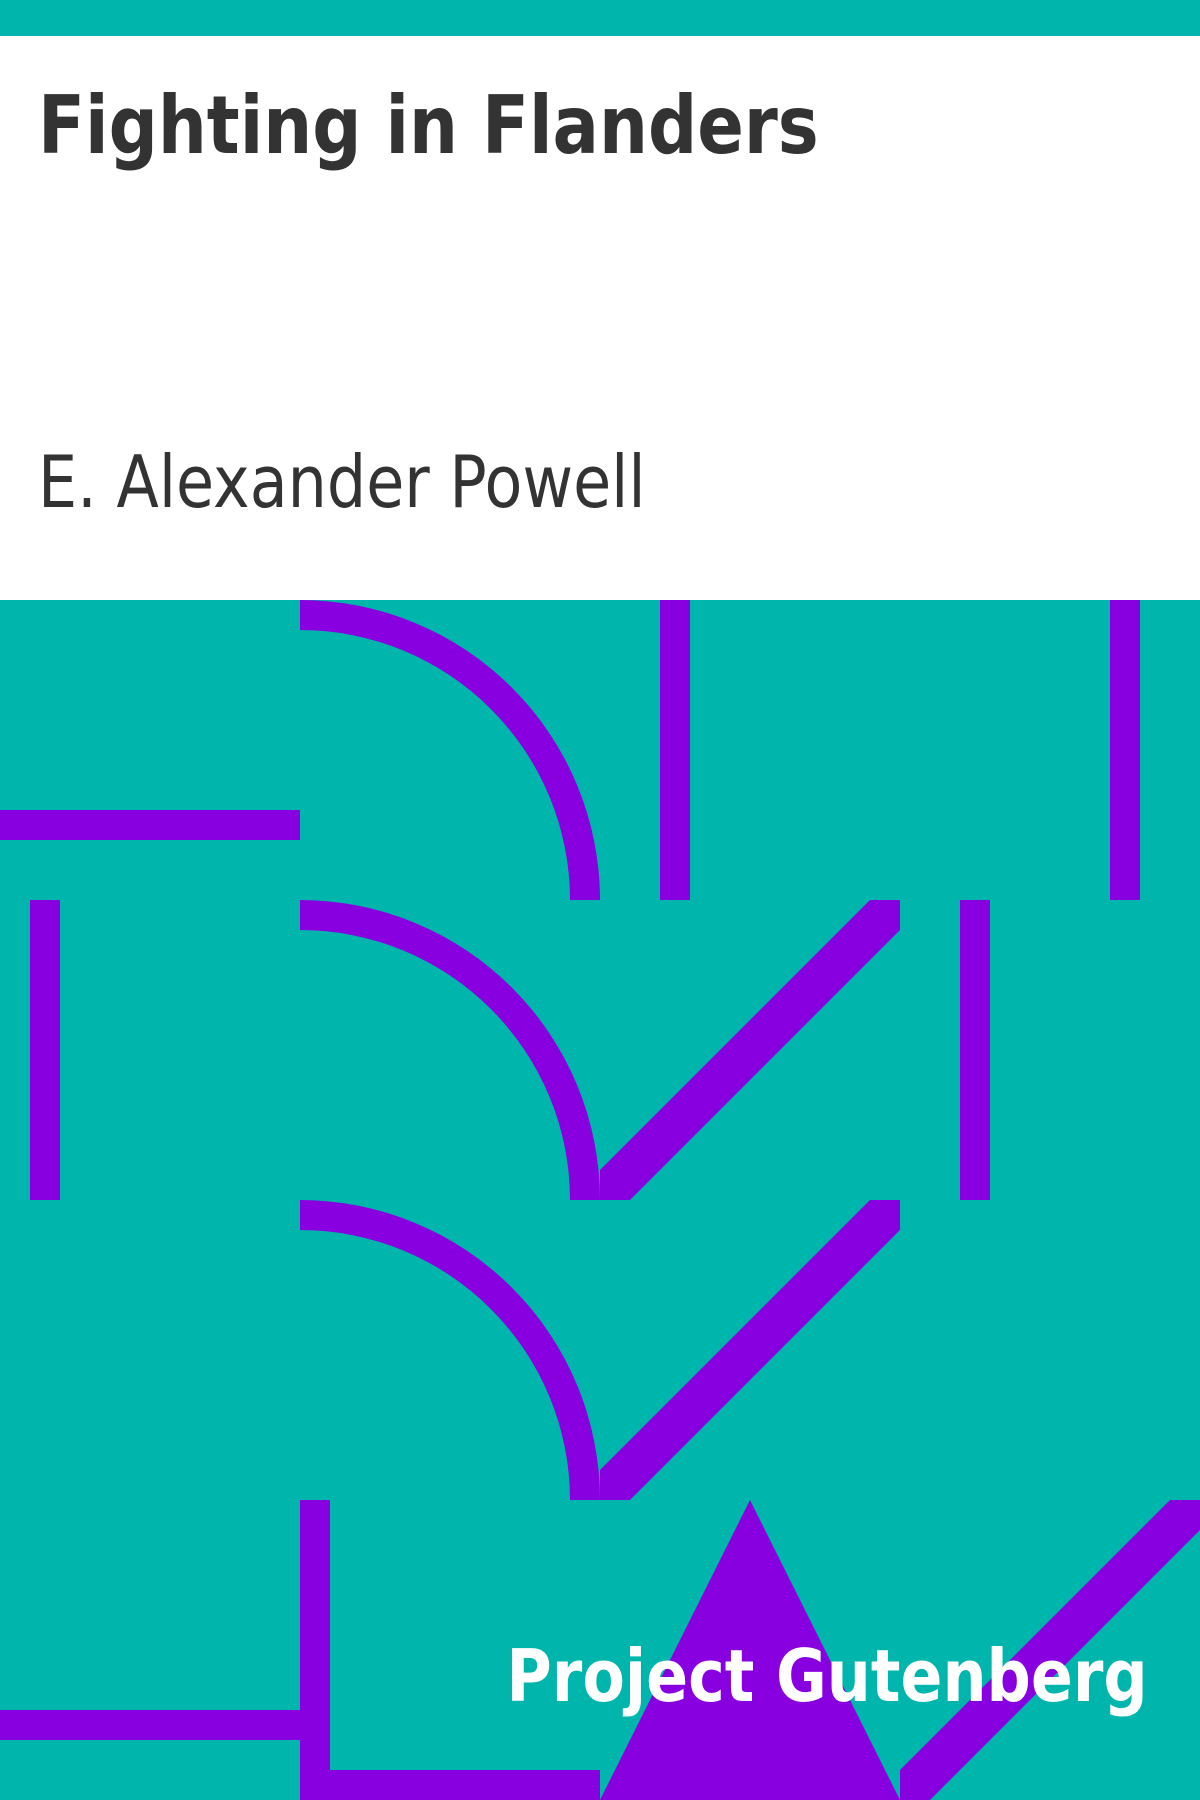 The width and height of the screenshot is (1200, 1800). What do you see at coordinates (342, 482) in the screenshot?
I see `book-author: E. Alexander Powell` at bounding box center [342, 482].